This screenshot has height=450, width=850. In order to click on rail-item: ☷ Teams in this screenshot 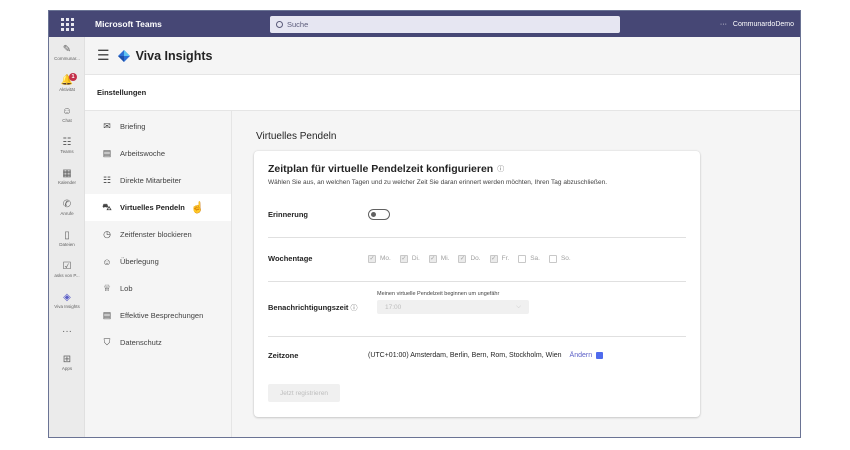, I will do `click(67, 145)`.